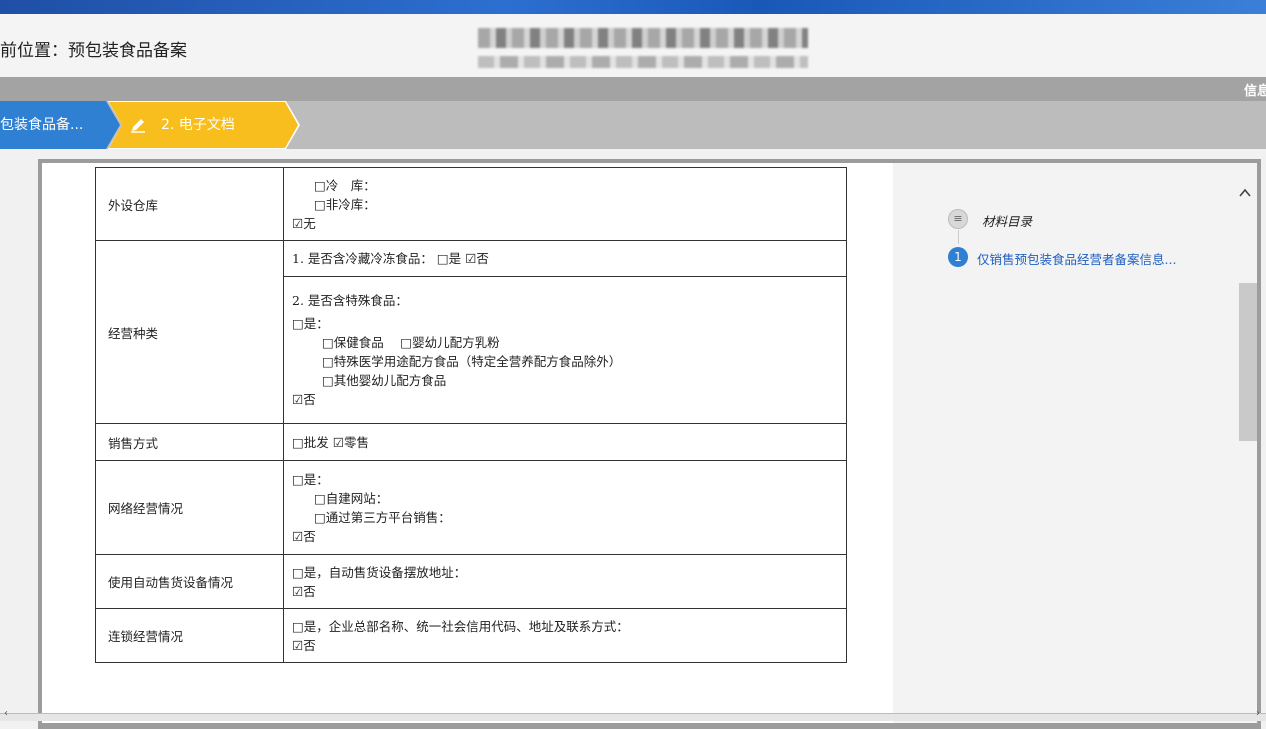  Describe the element at coordinates (1245, 192) in the screenshot. I see `scroll-up-icon` at that location.